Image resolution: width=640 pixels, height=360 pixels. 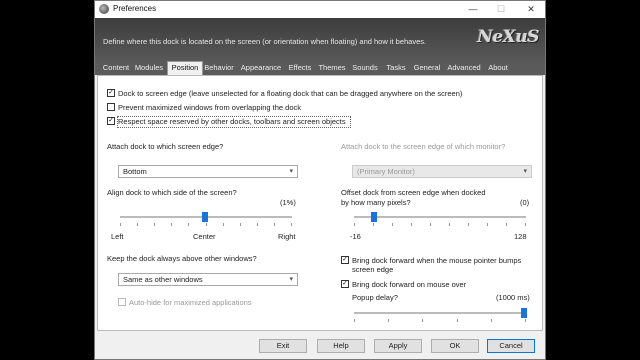 I want to click on cancel-button: Cancel, so click(x=511, y=346).